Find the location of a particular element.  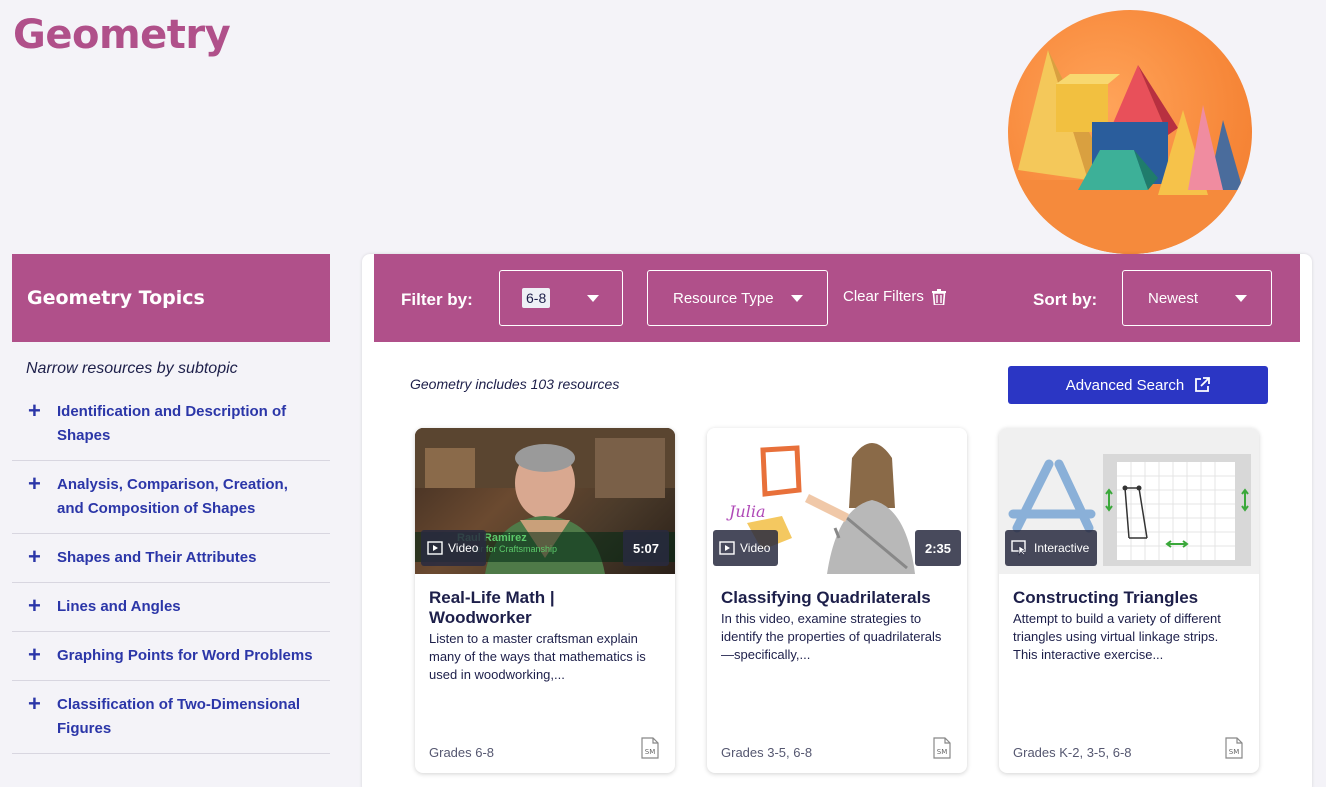

topic-label: Graphing Points for Word Problems is located at coordinates (185, 655).